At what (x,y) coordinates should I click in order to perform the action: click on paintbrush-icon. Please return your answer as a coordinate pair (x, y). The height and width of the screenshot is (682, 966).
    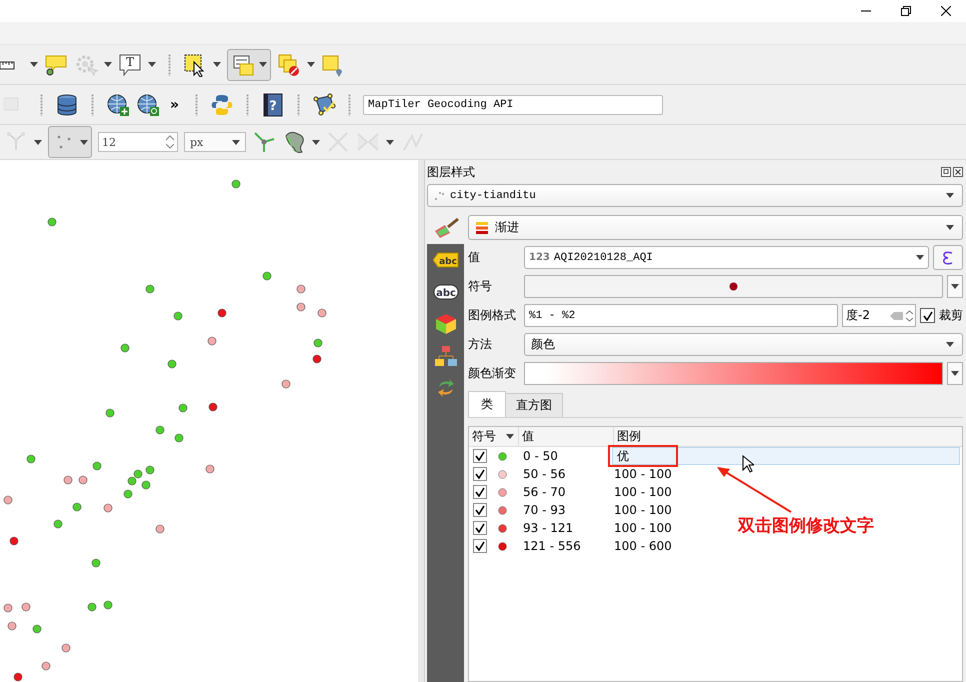
    Looking at the image, I should click on (445, 228).